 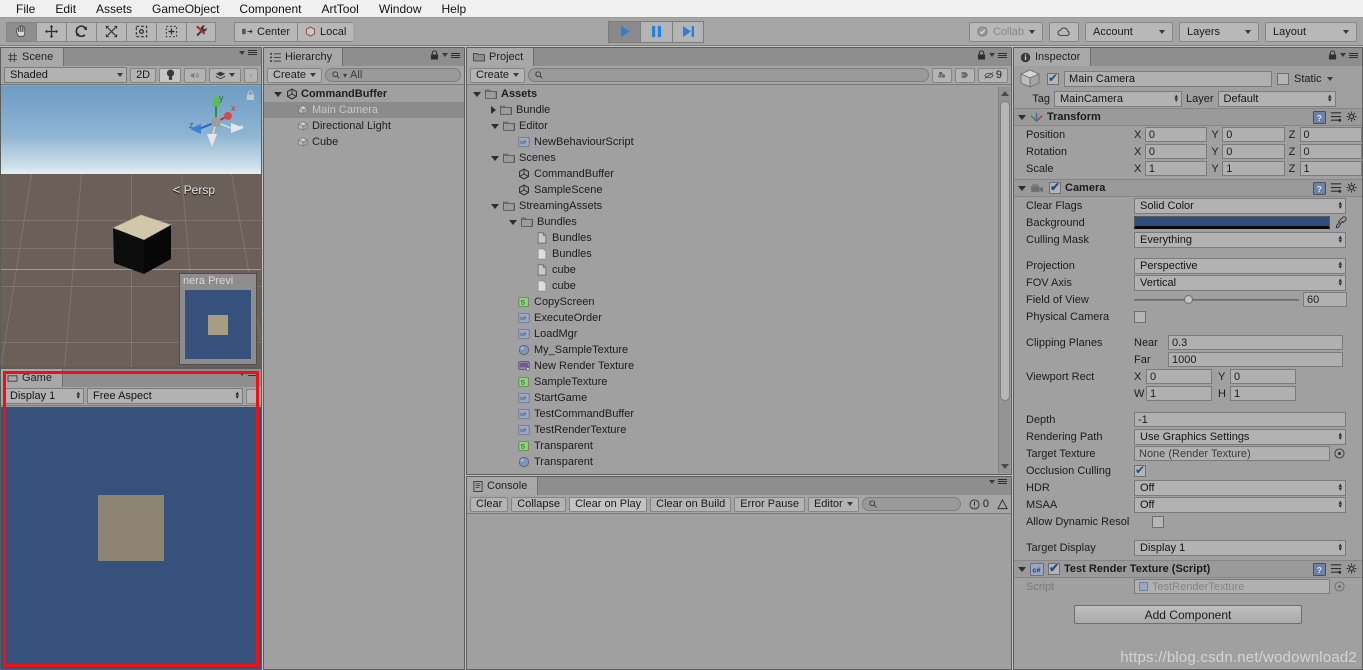 What do you see at coordinates (131, 538) in the screenshot?
I see `game-viewport` at bounding box center [131, 538].